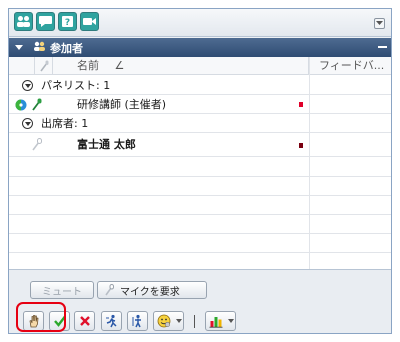 The image size is (400, 342). What do you see at coordinates (19, 47) in the screenshot?
I see `collapse-triangle-icon` at bounding box center [19, 47].